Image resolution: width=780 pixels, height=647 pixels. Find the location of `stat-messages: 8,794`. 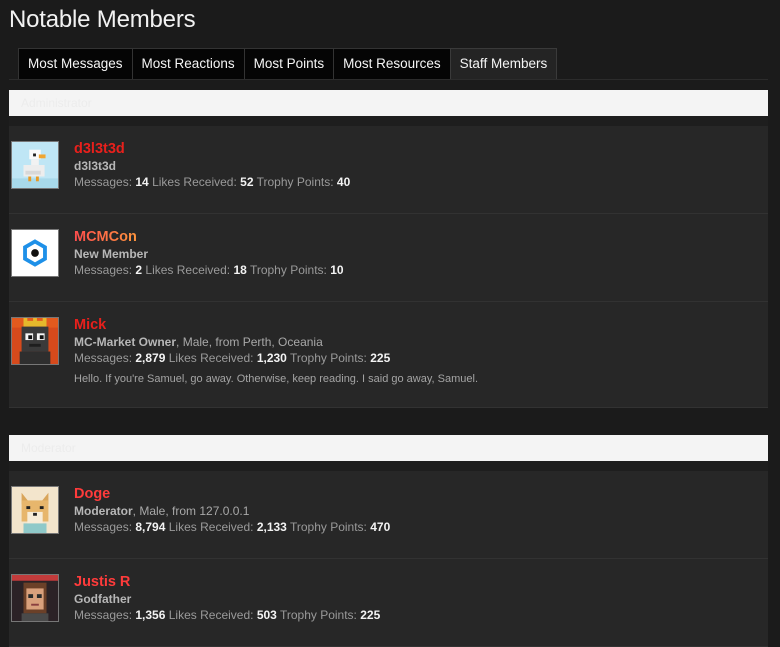

stat-messages: 8,794 is located at coordinates (150, 527).